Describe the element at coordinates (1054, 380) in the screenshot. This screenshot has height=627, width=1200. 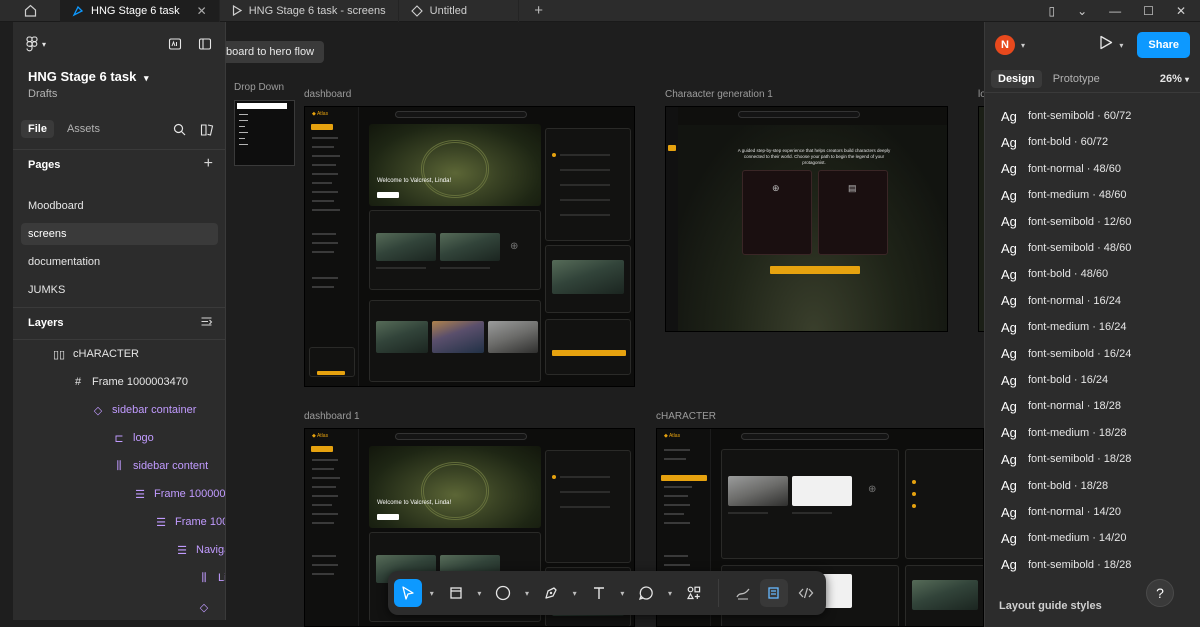
I see `text-style-item: Ag font-bold · 16/24` at that location.